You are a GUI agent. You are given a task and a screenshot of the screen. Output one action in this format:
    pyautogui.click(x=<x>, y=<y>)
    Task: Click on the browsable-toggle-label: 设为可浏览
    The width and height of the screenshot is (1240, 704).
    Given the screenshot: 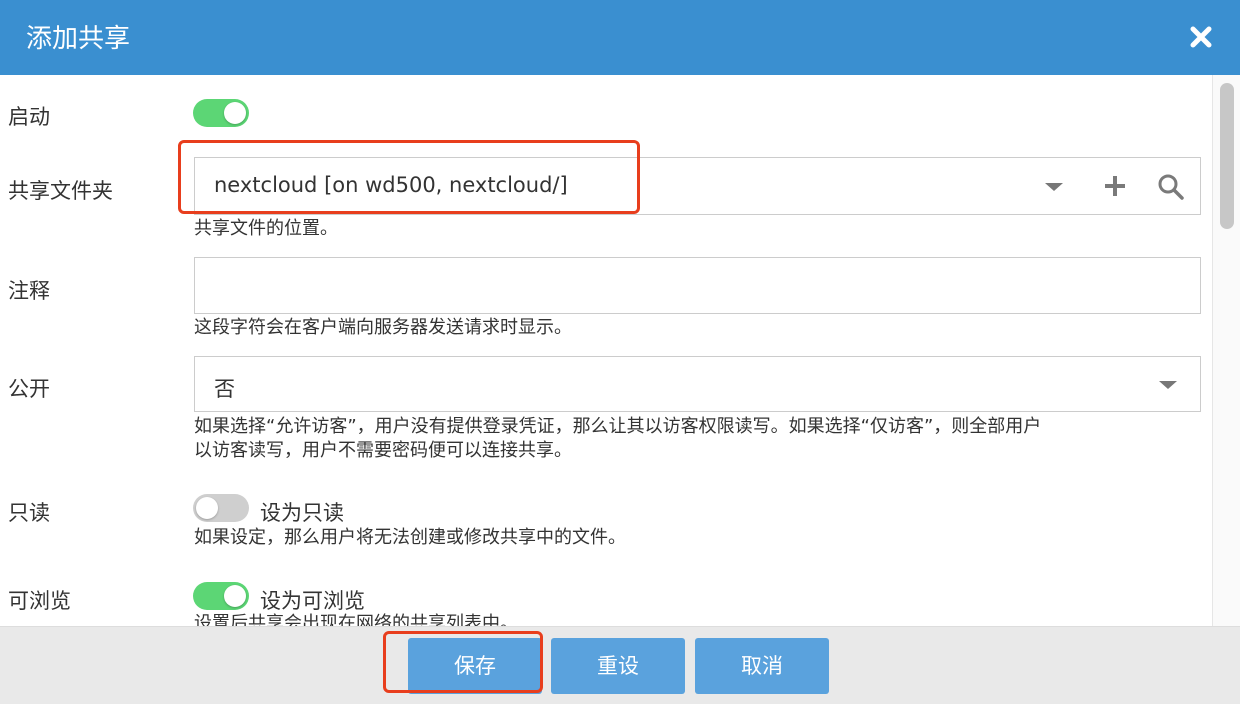 What is the action you would take?
    pyautogui.click(x=312, y=601)
    